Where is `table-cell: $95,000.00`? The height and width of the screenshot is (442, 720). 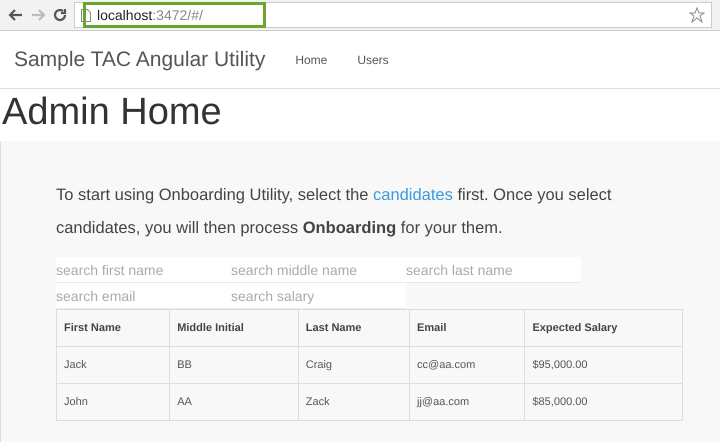
table-cell: $95,000.00 is located at coordinates (603, 365).